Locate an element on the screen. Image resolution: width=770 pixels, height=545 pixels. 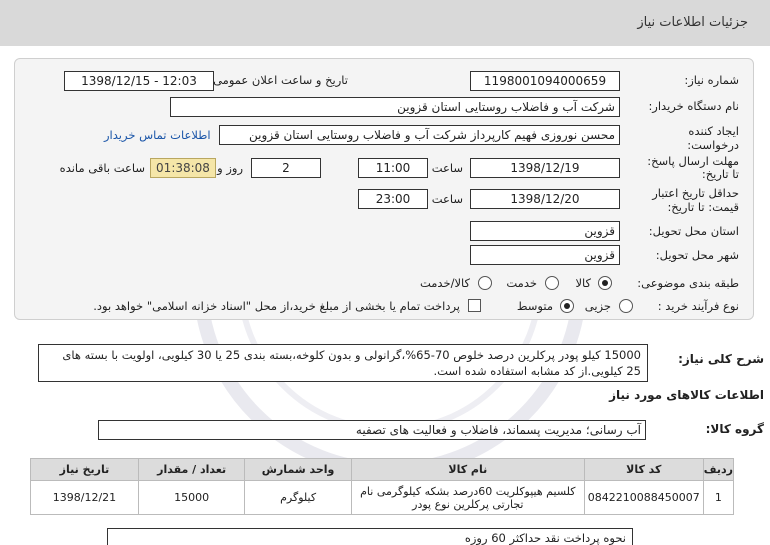
city-label: شهر محل تحویل: is located at coordinates (697, 255).